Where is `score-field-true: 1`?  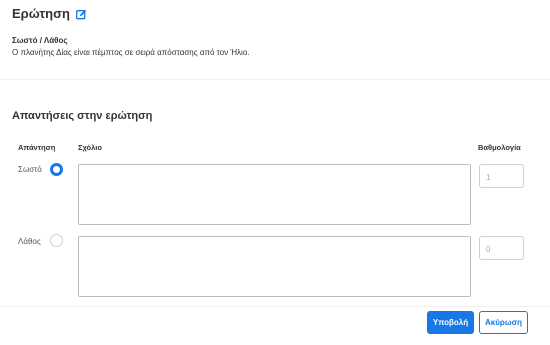 score-field-true: 1 is located at coordinates (501, 176).